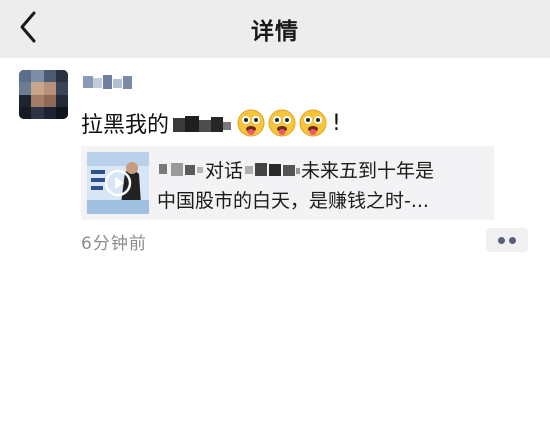 The height and width of the screenshot is (435, 550). What do you see at coordinates (336, 123) in the screenshot?
I see `post-text-suffix: !` at bounding box center [336, 123].